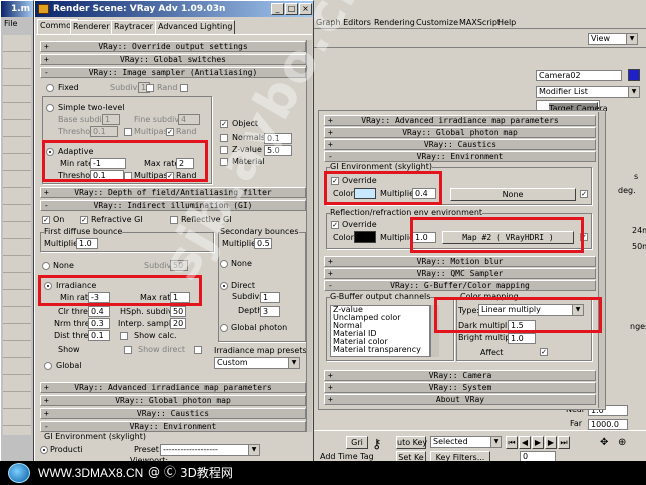 Image resolution: width=646 pixels, height=485 pixels. Describe the element at coordinates (466, 442) in the screenshot. I see `selected-dropdown: Selected` at that location.